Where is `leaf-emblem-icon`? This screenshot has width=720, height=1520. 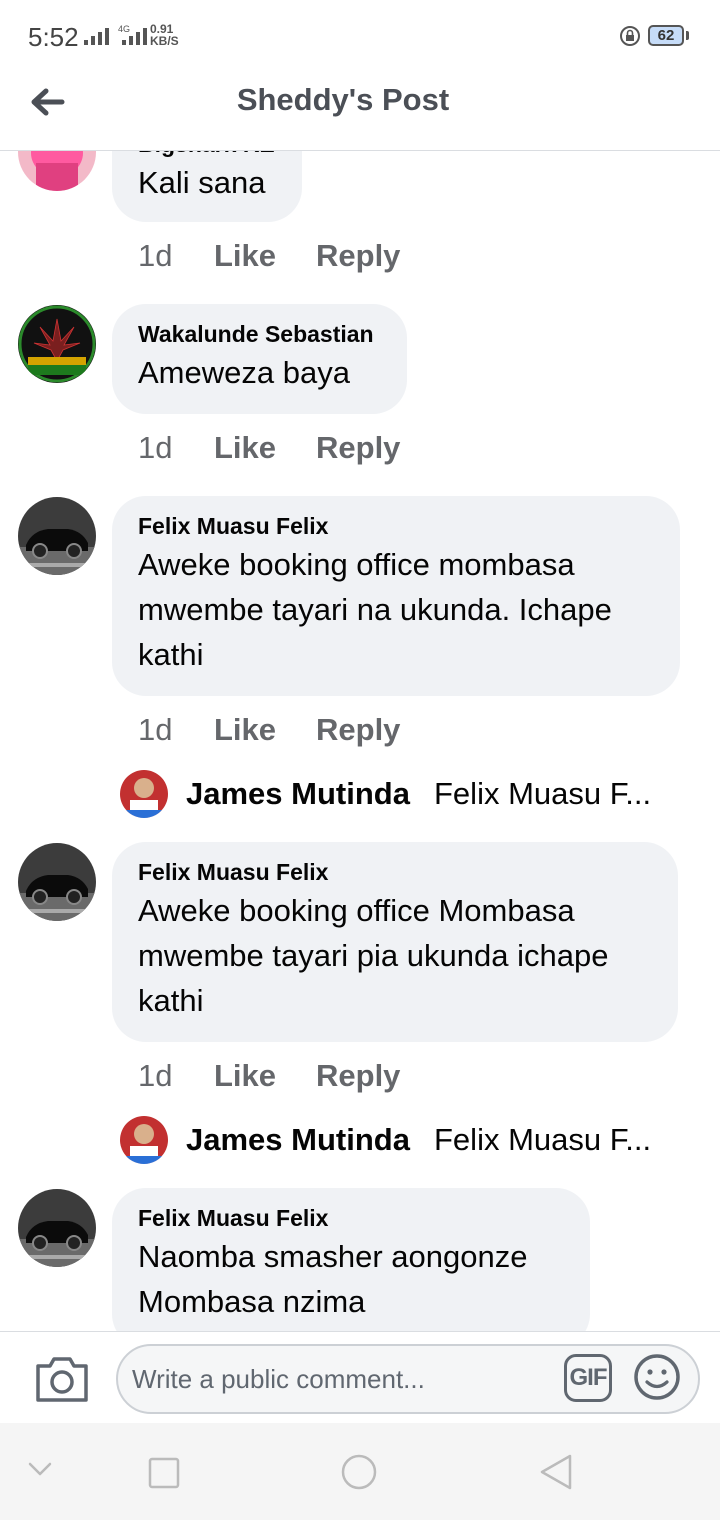 leaf-emblem-icon is located at coordinates (57, 344).